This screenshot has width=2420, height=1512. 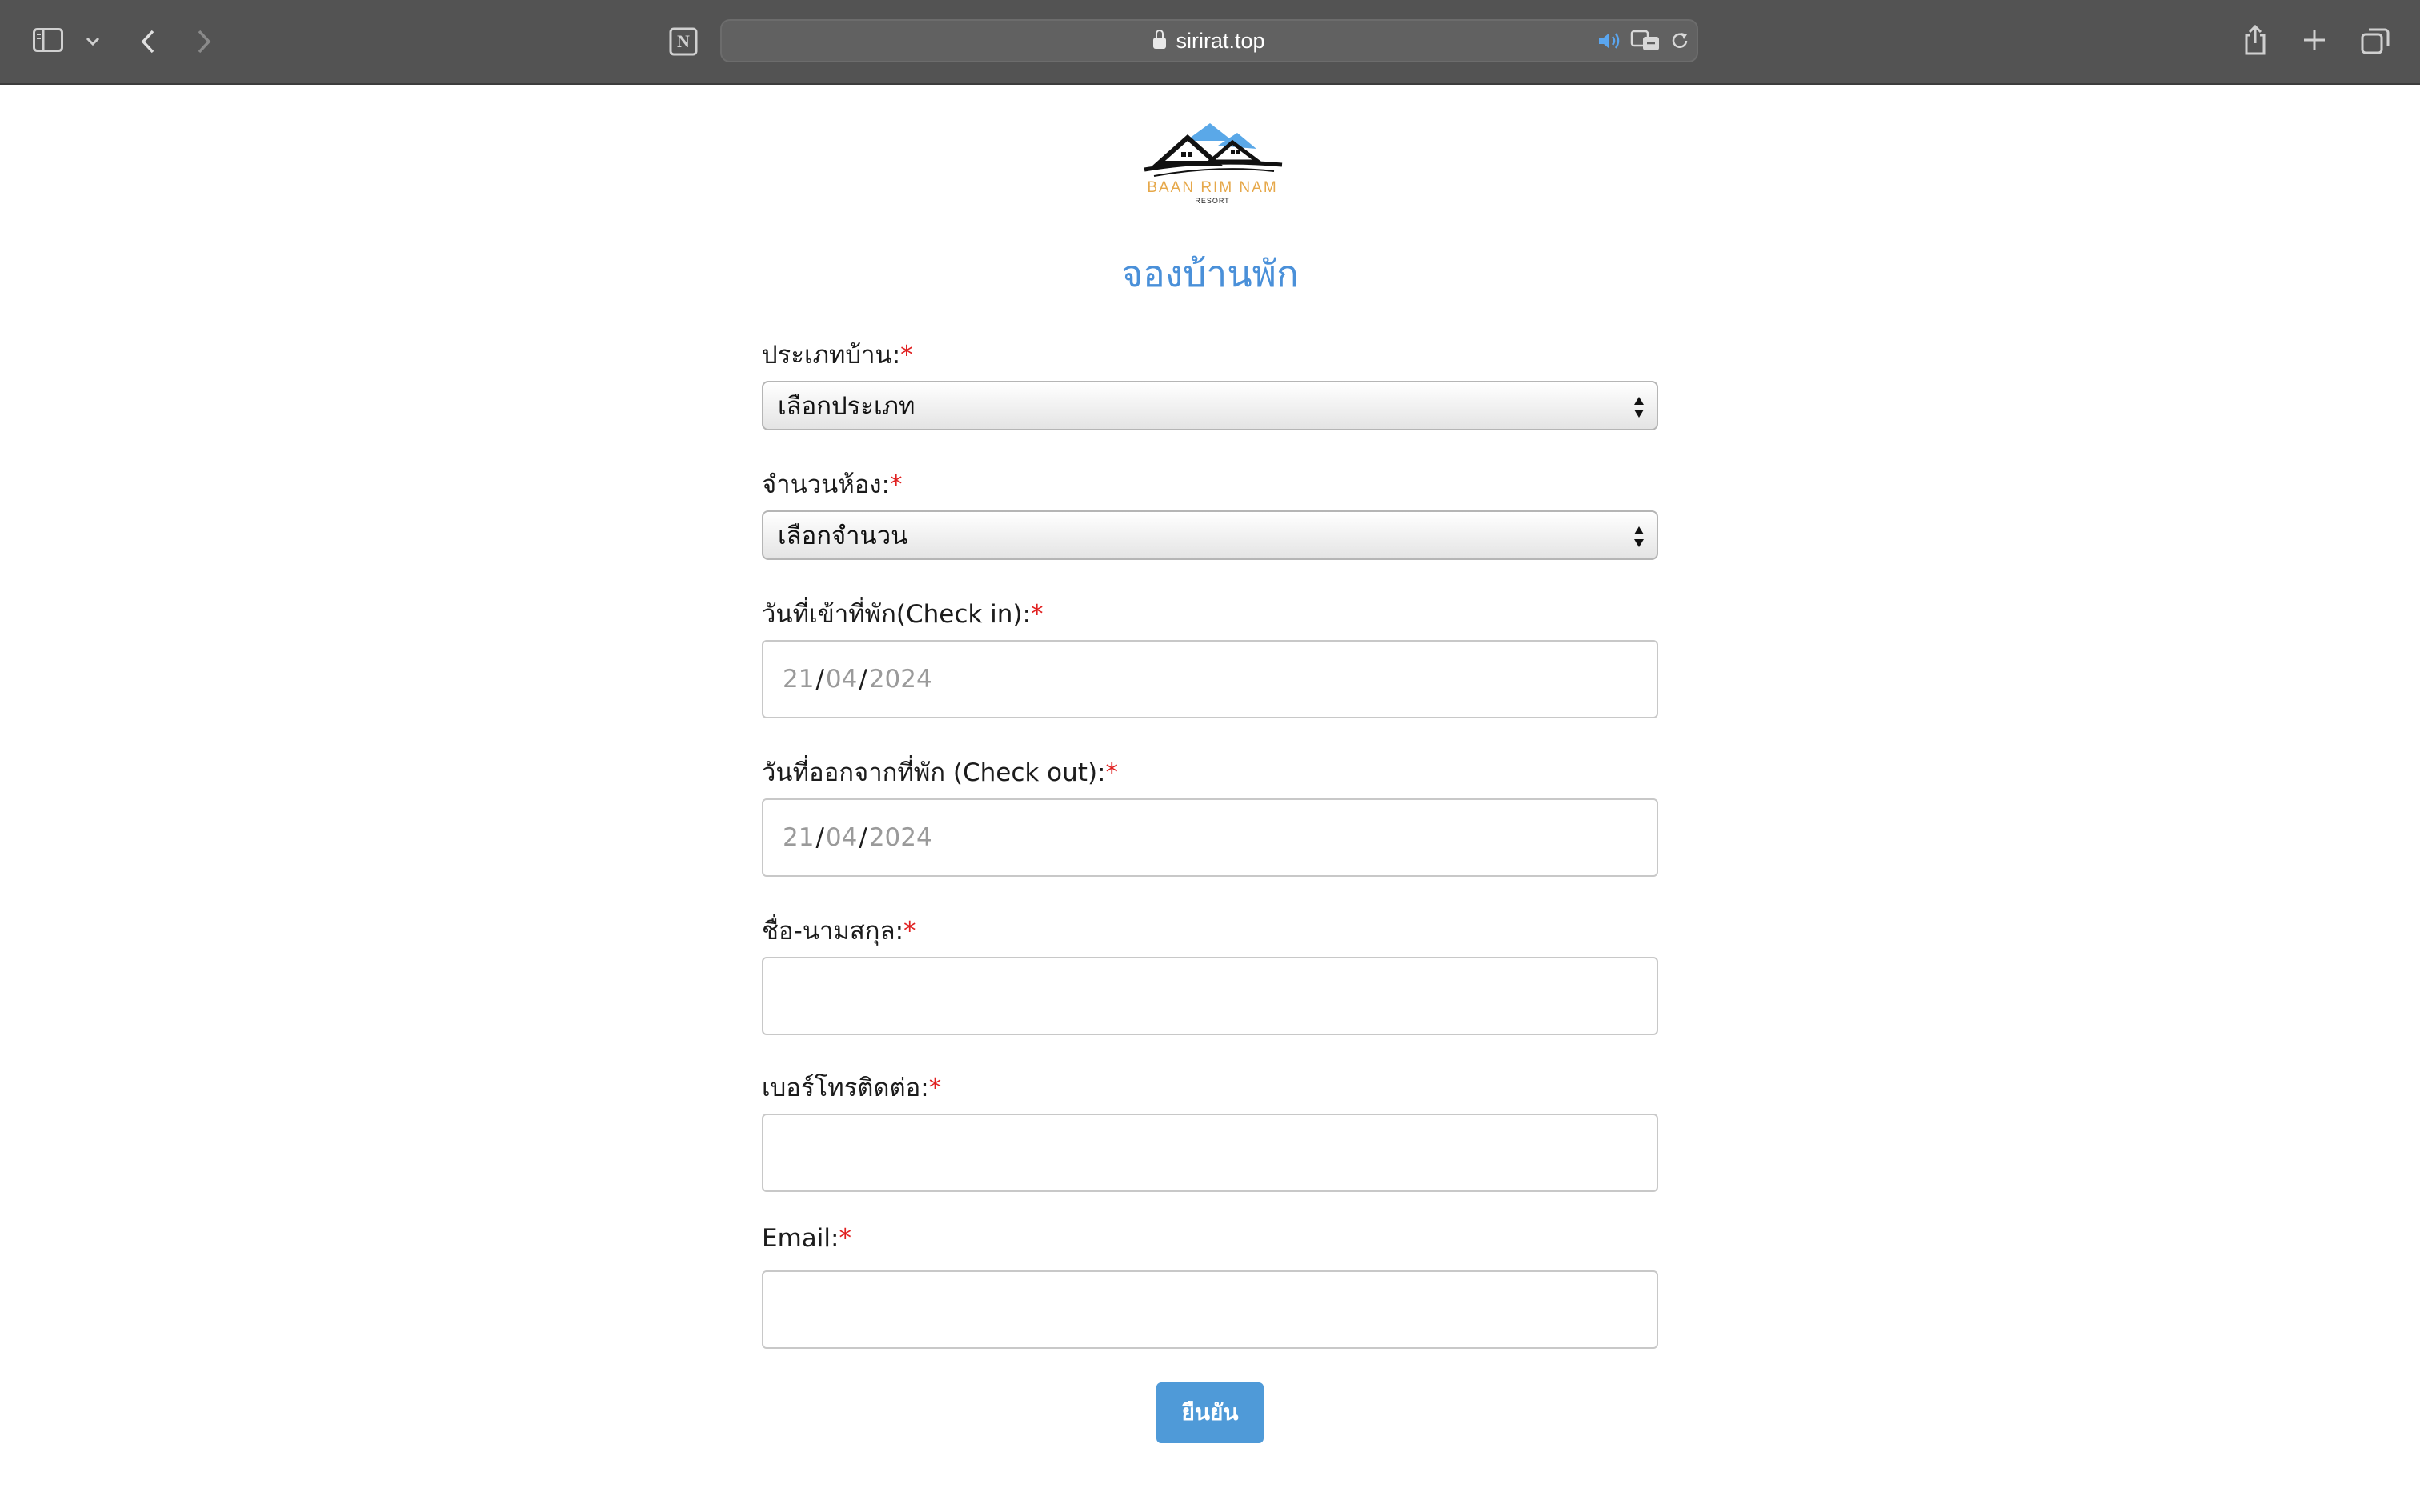 I want to click on check-out-label: วันที่ออกจากที่พัก (Check out):*, so click(x=940, y=772).